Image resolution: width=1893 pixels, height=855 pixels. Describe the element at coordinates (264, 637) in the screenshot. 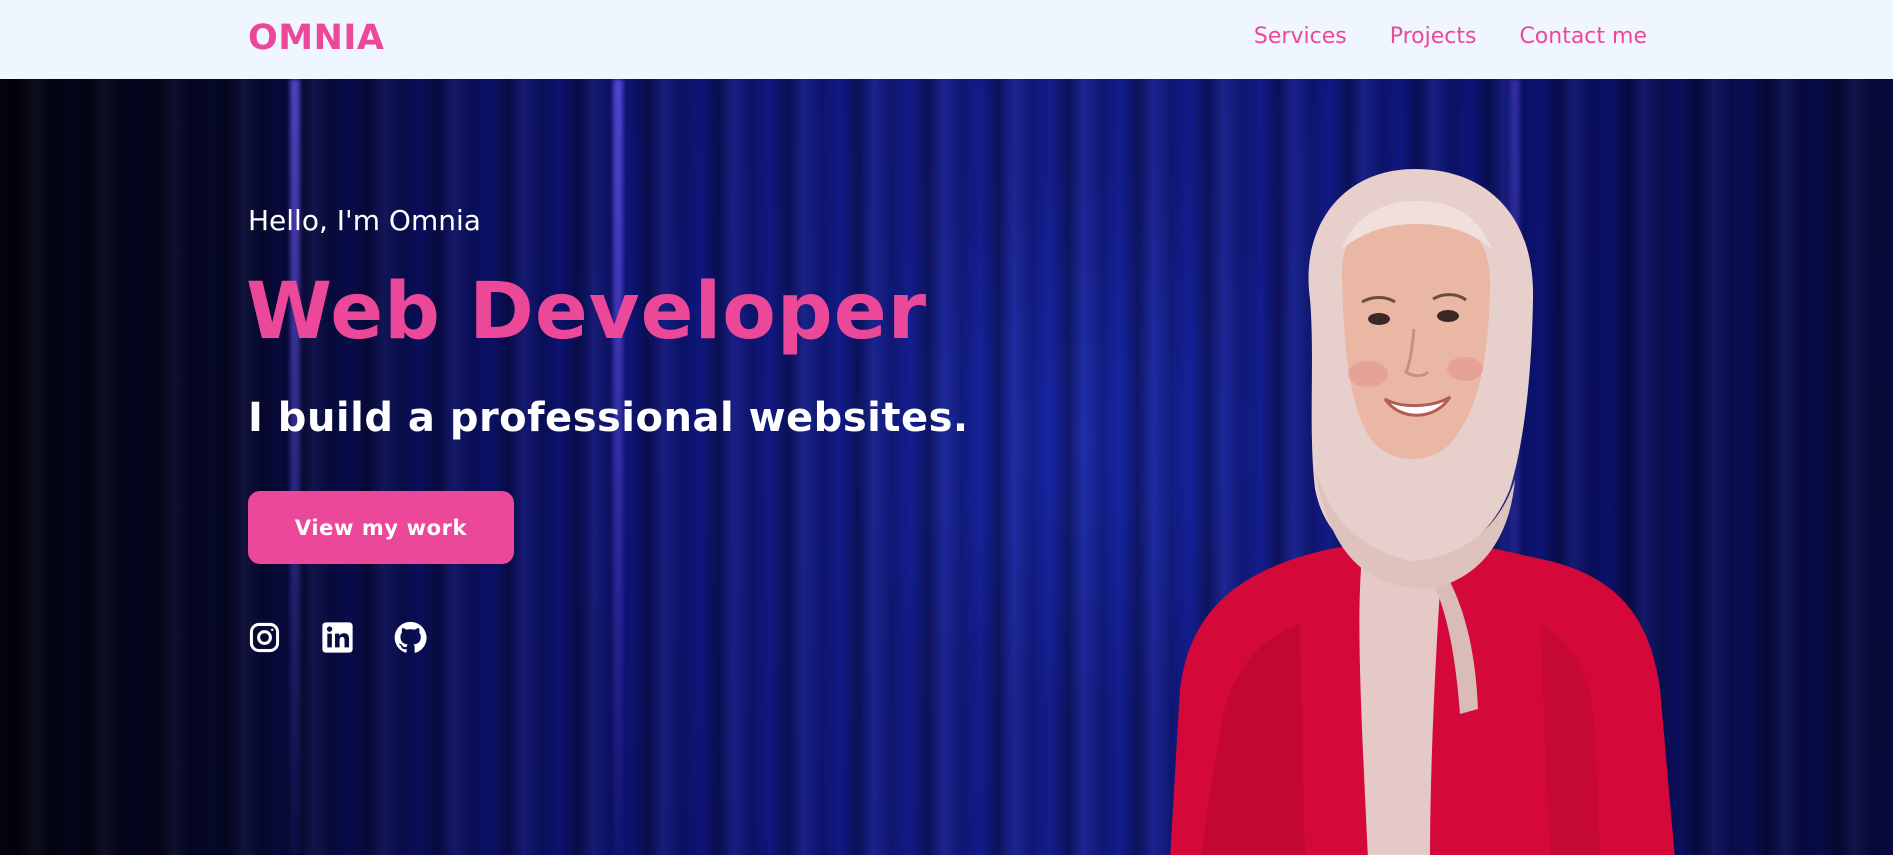

I see `instagram-icon` at that location.